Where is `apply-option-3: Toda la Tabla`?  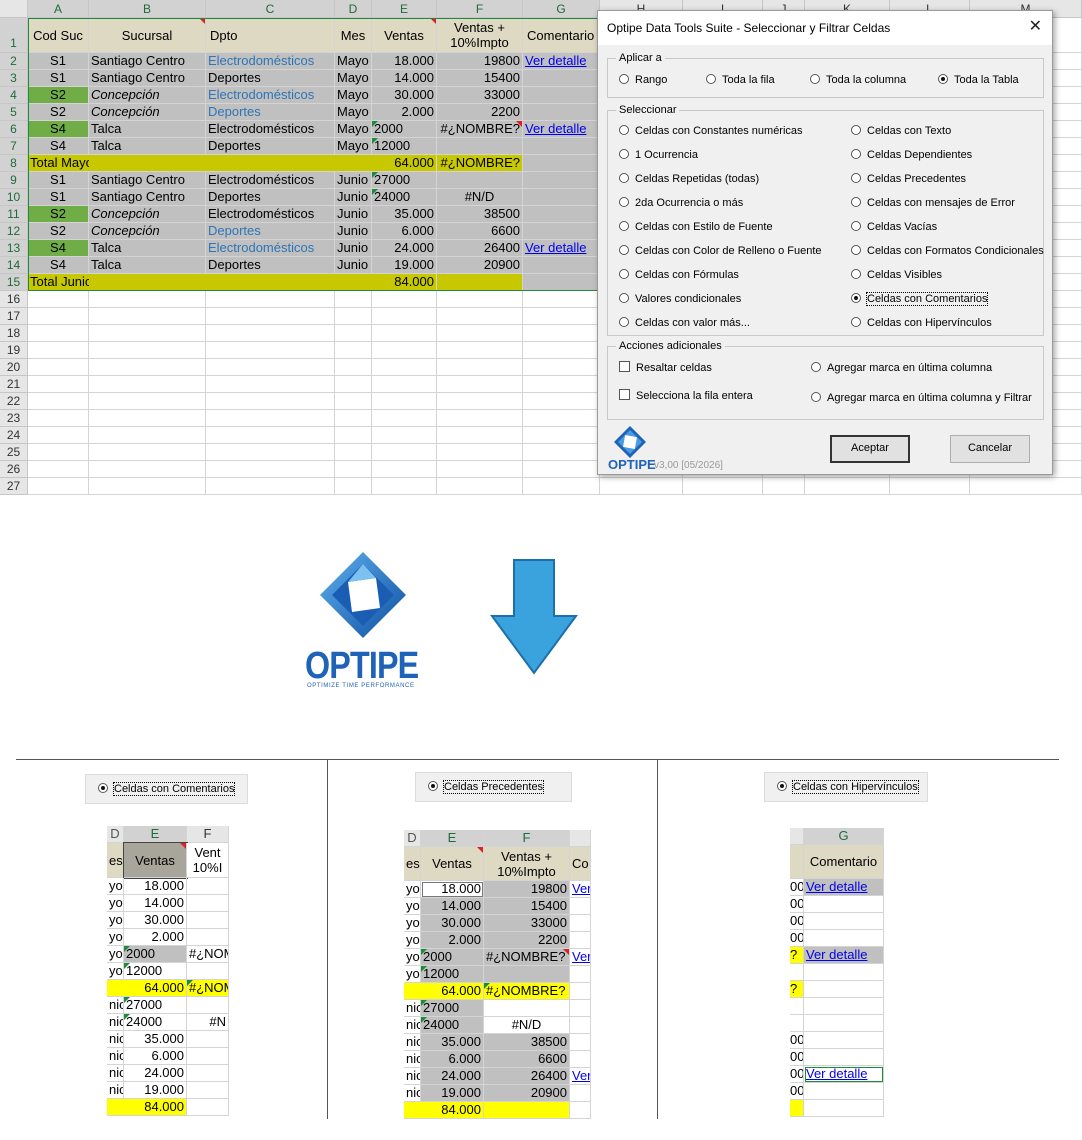 apply-option-3: Toda la Tabla is located at coordinates (978, 80).